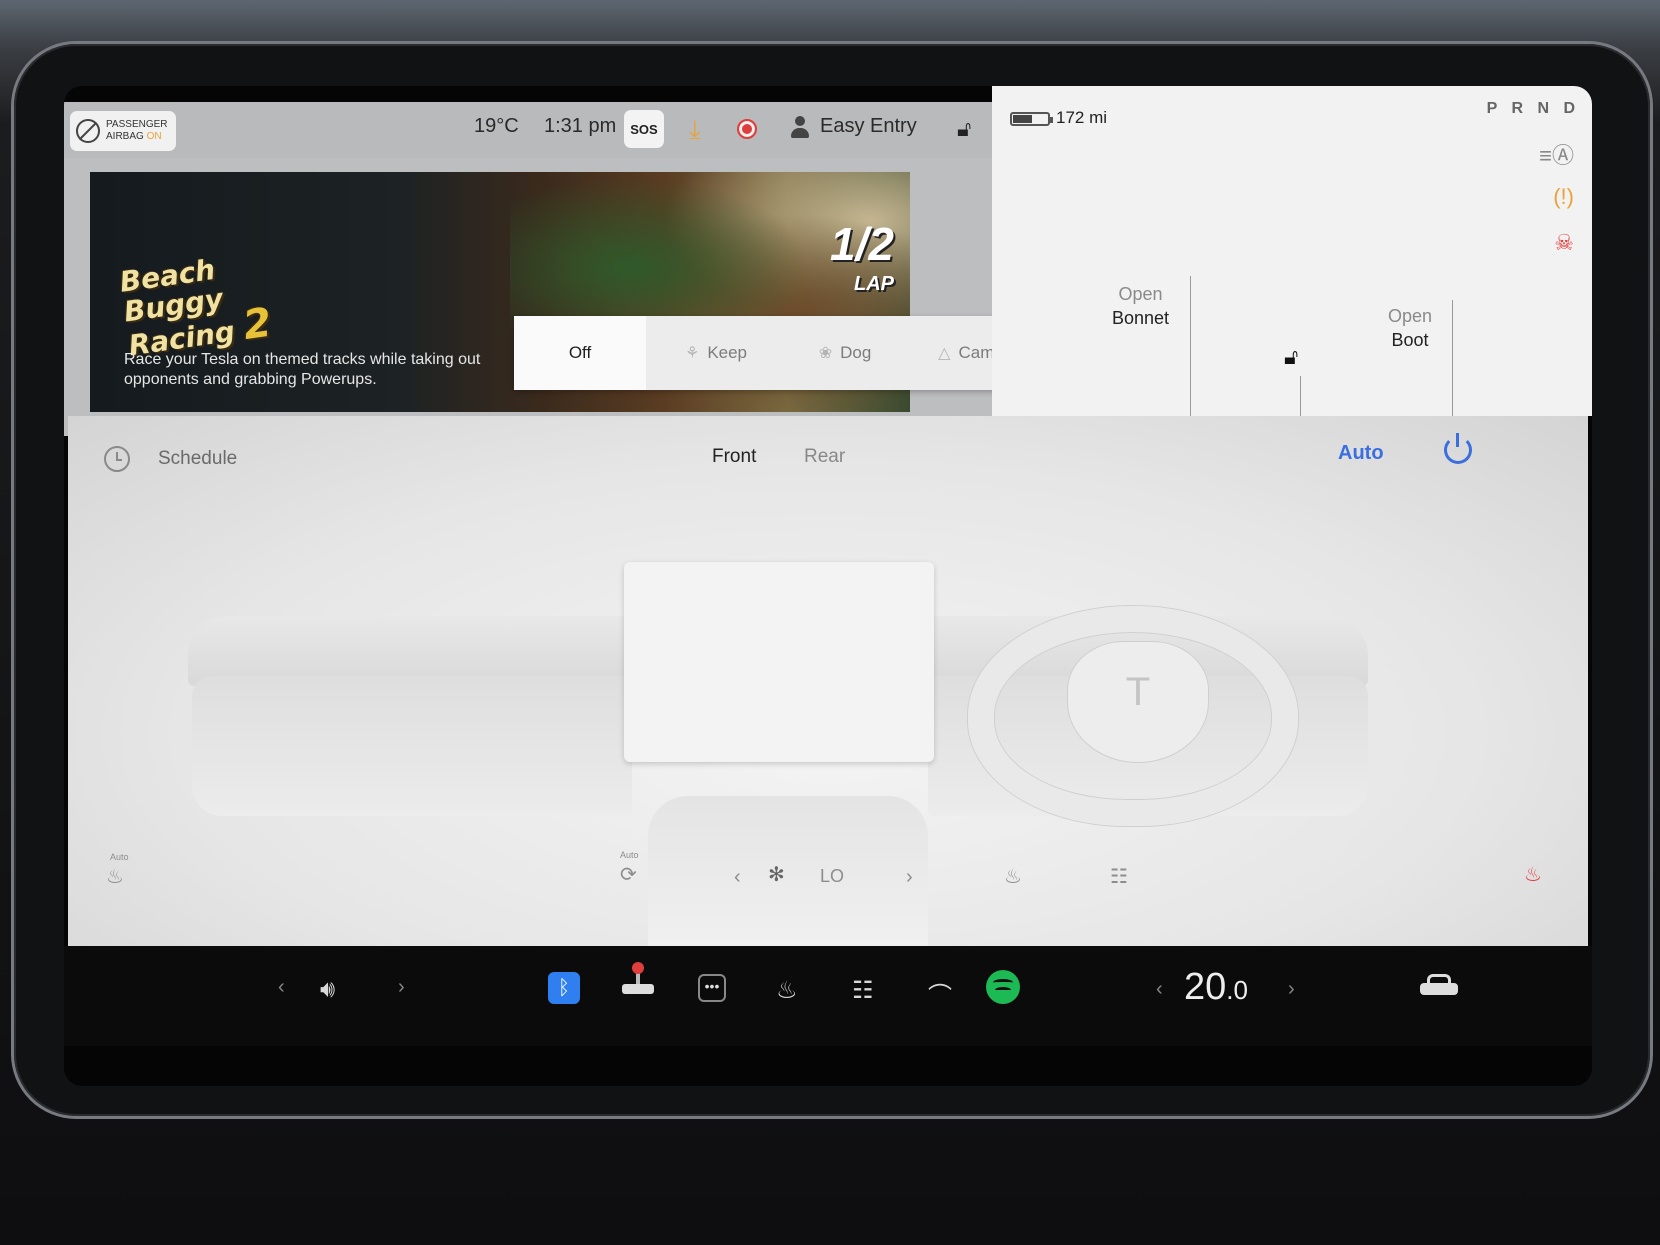 This screenshot has height=1245, width=1660. I want to click on dashcam-record-icon, so click(747, 129).